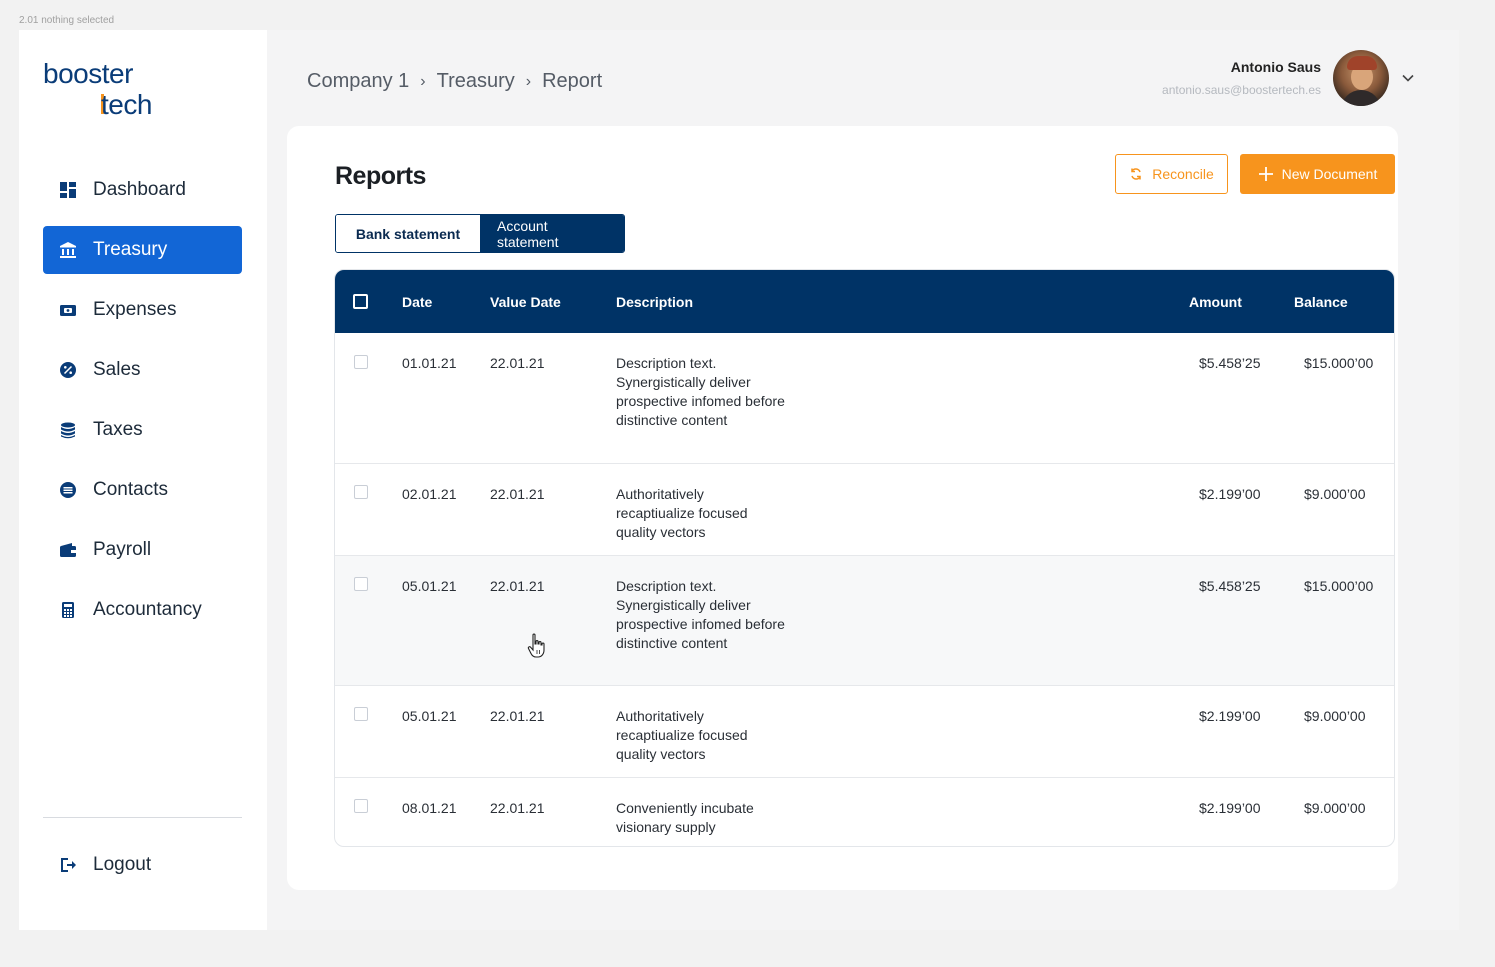 Image resolution: width=1495 pixels, height=967 pixels. What do you see at coordinates (122, 864) in the screenshot?
I see `logout-label: Logout` at bounding box center [122, 864].